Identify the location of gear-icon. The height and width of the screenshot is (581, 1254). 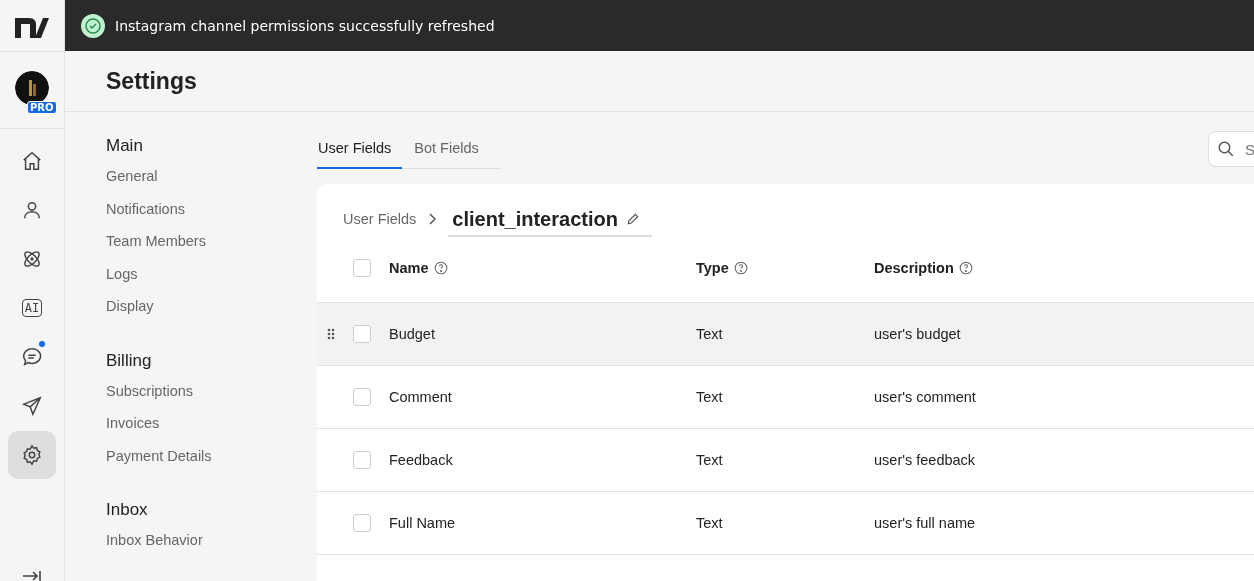
(32, 455).